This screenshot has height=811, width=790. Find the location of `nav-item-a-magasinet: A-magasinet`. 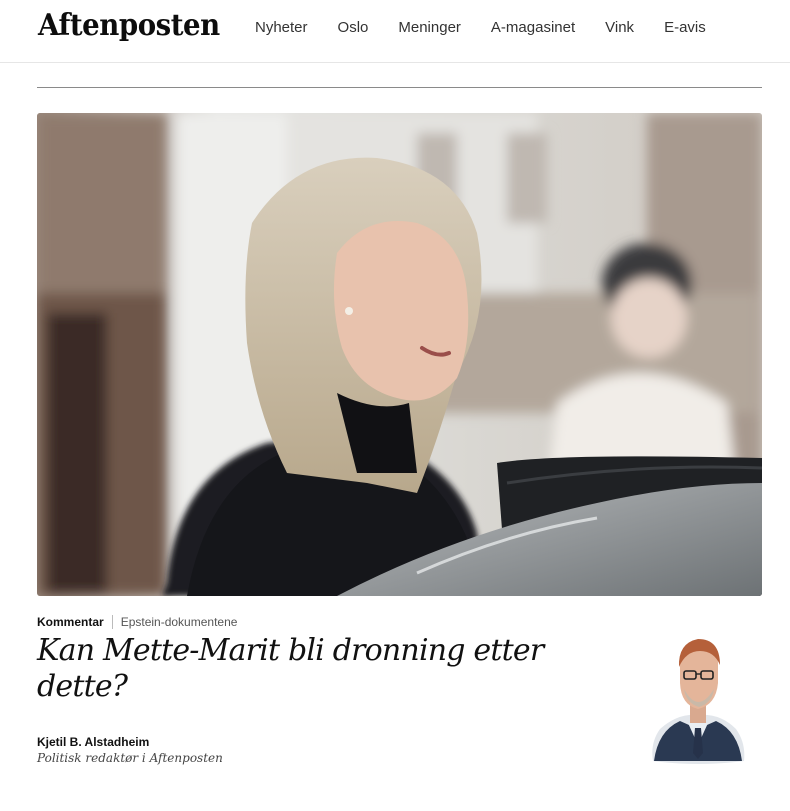

nav-item-a-magasinet: A-magasinet is located at coordinates (533, 27).